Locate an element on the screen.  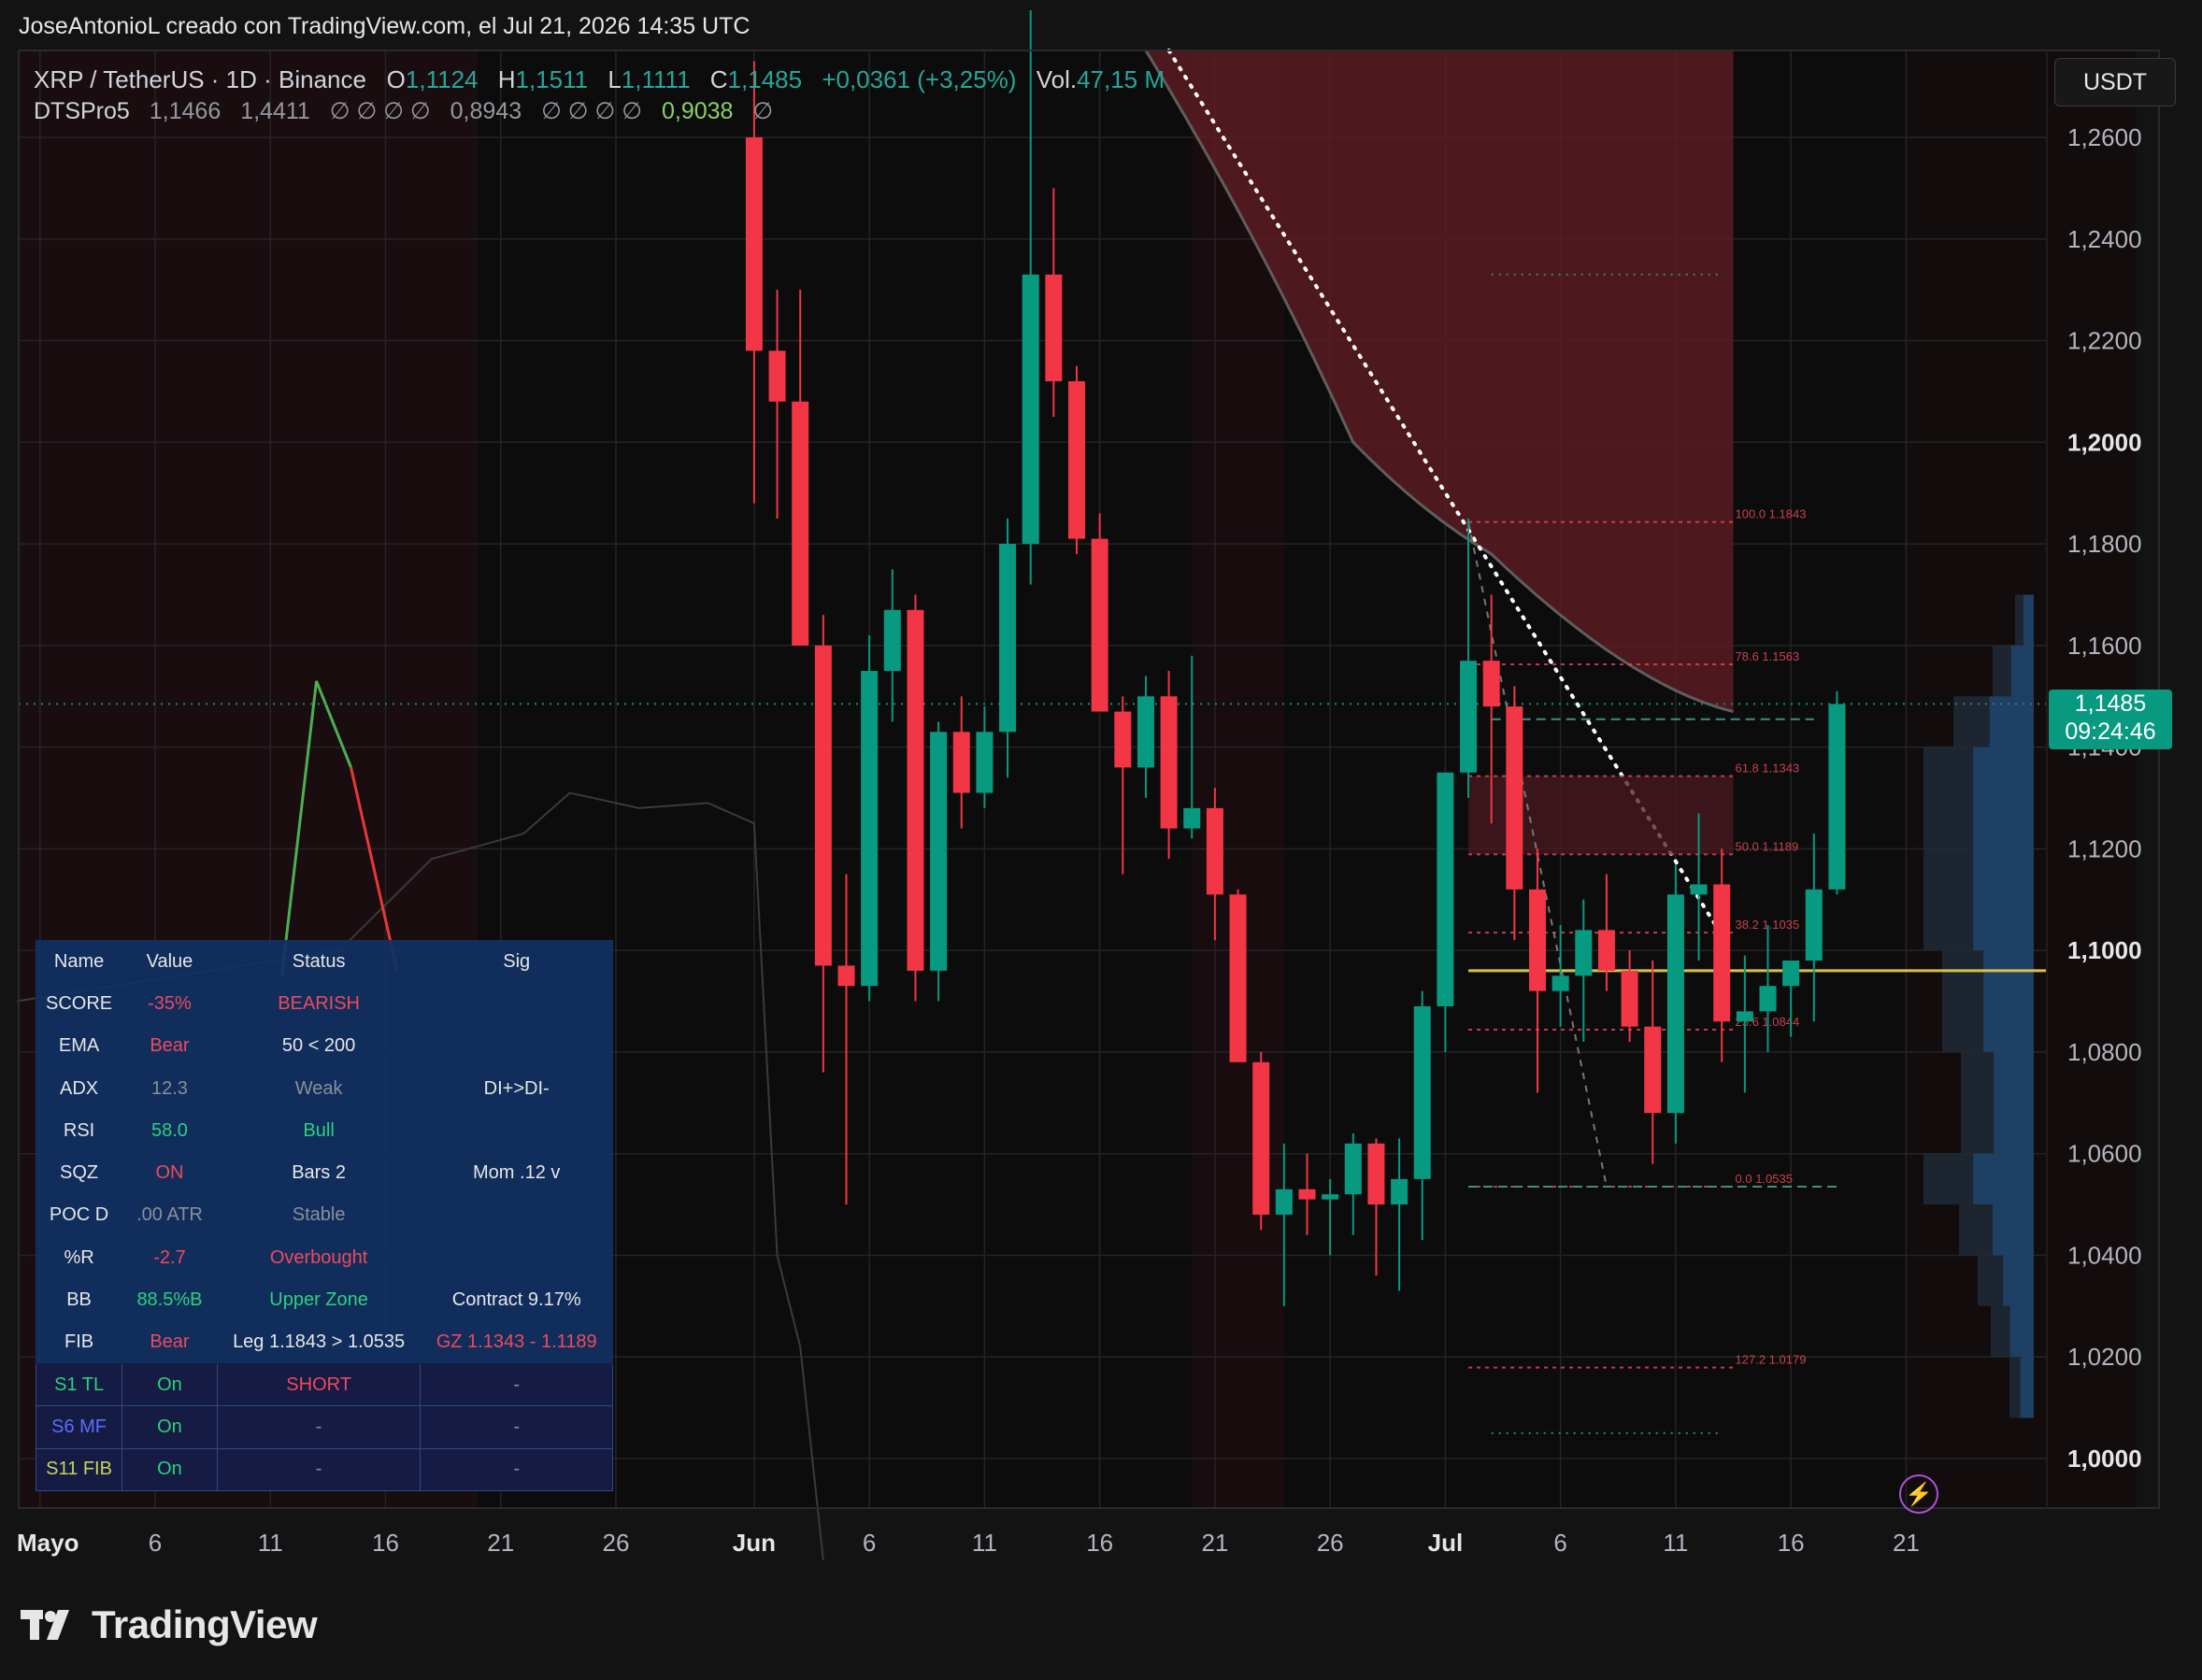
indicator-na-3: ∅ is located at coordinates (763, 111).